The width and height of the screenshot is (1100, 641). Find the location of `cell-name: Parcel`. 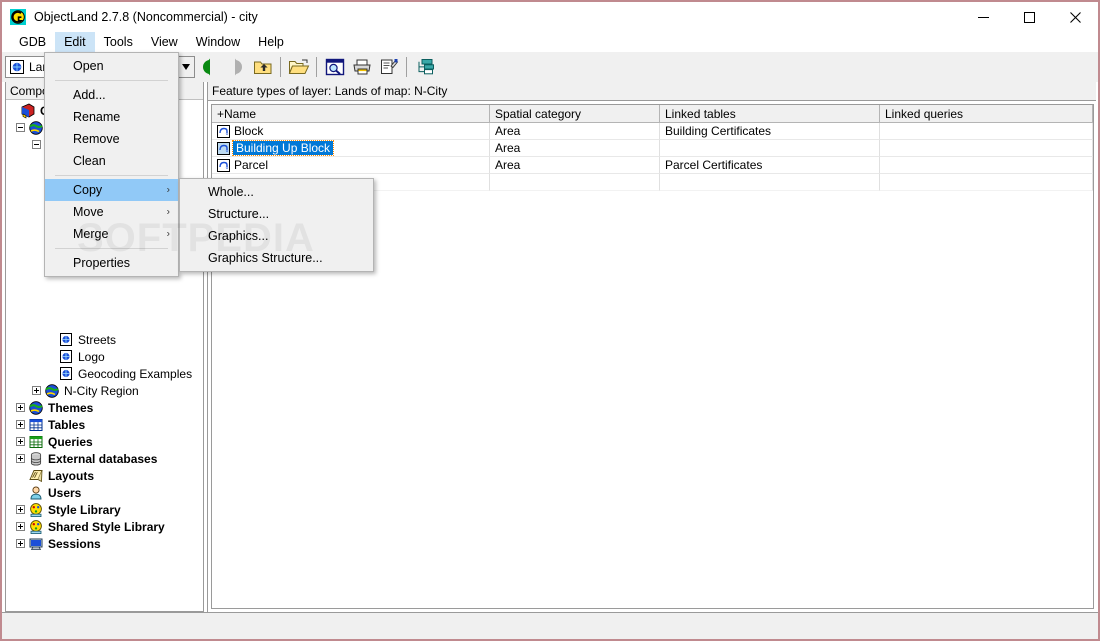

cell-name: Parcel is located at coordinates (351, 165).